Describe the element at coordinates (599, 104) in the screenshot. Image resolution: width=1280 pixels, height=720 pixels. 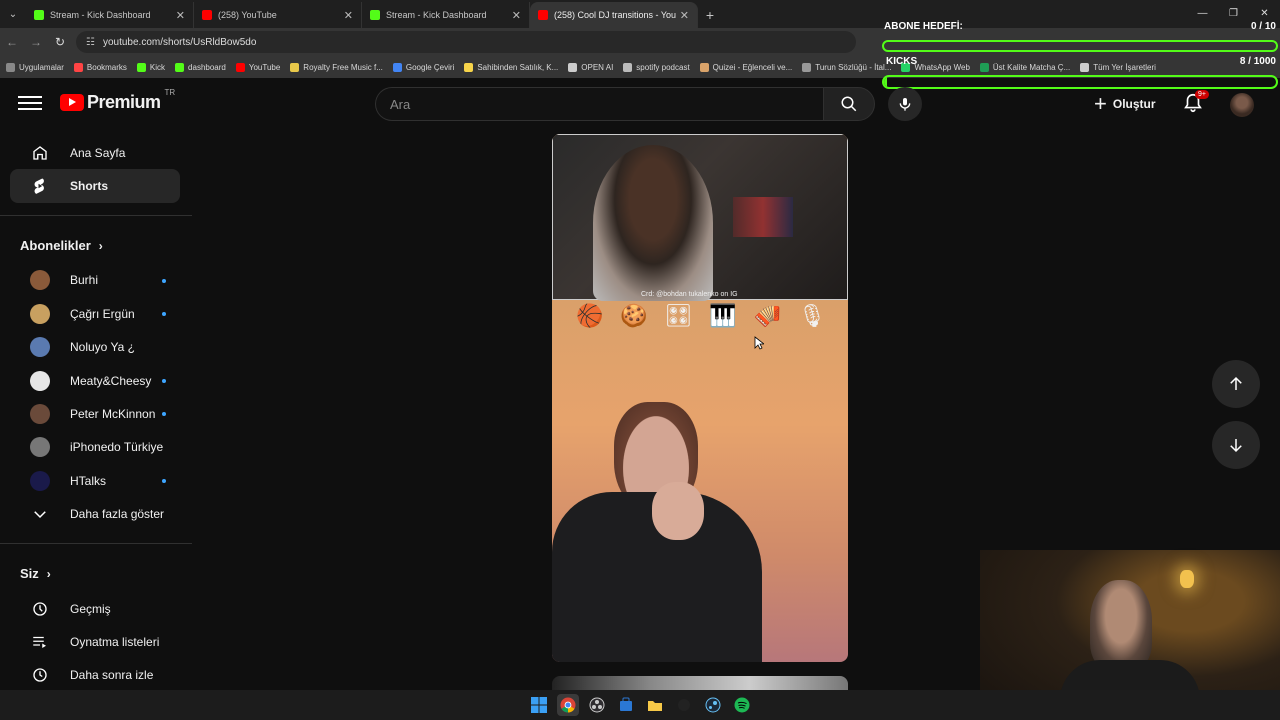
I see `search-input: Ara` at that location.